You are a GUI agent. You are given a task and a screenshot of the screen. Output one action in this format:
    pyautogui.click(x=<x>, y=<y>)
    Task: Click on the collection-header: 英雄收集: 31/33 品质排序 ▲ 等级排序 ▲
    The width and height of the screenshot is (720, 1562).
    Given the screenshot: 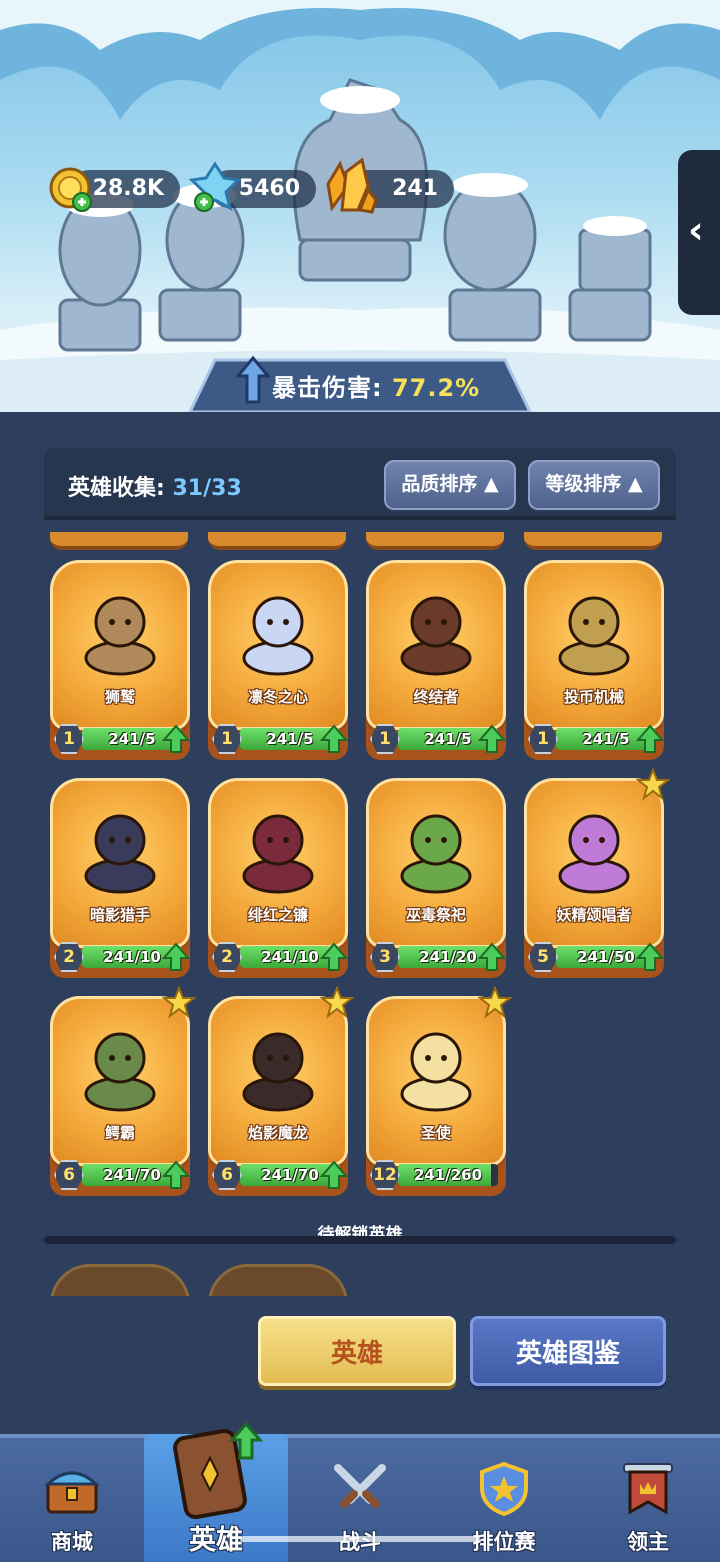 What is the action you would take?
    pyautogui.click(x=360, y=484)
    